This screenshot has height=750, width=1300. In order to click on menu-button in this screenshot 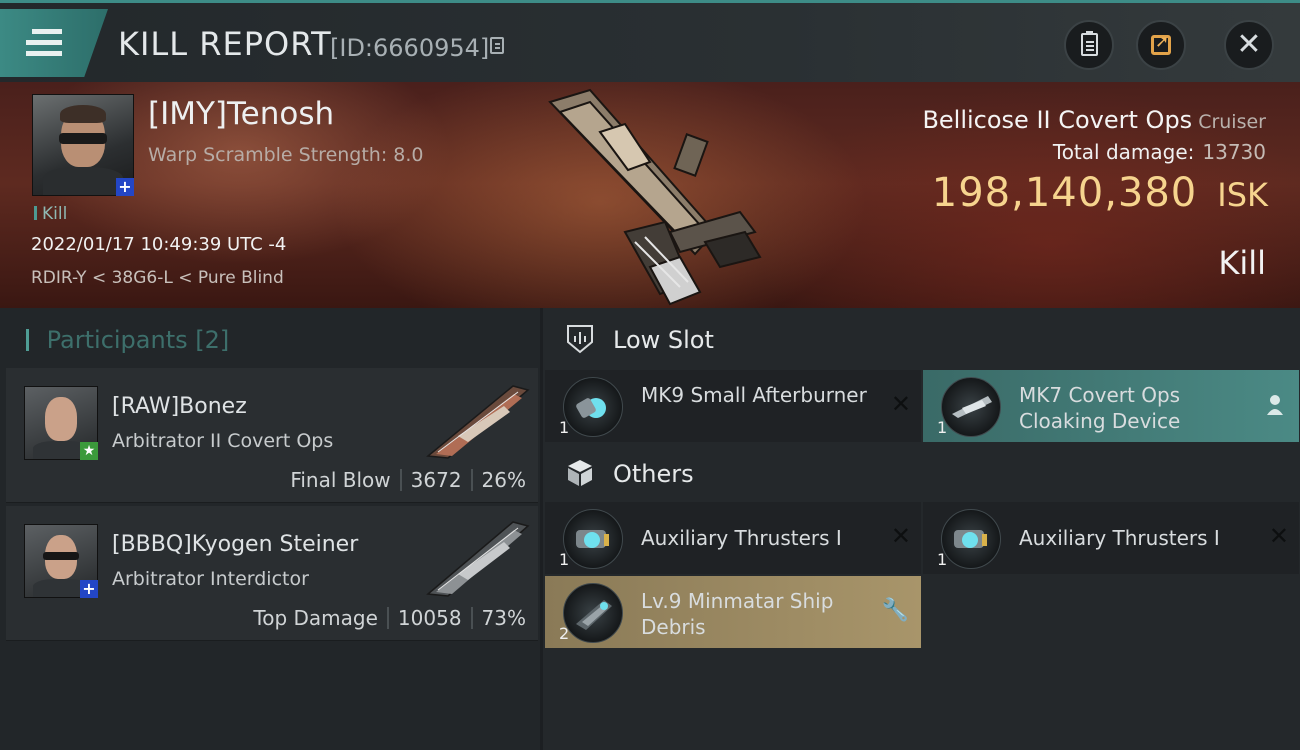, I will do `click(54, 43)`.